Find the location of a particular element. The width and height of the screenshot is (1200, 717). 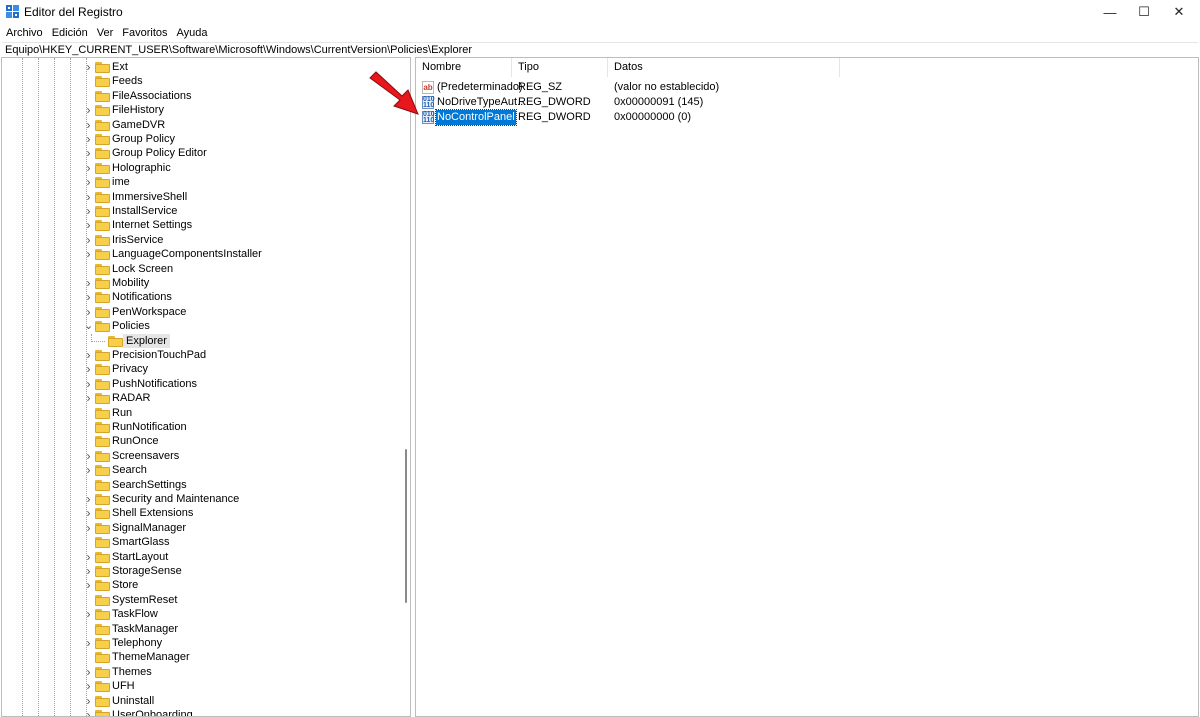

tree-item: › ImmersiveShell is located at coordinates (199, 197).